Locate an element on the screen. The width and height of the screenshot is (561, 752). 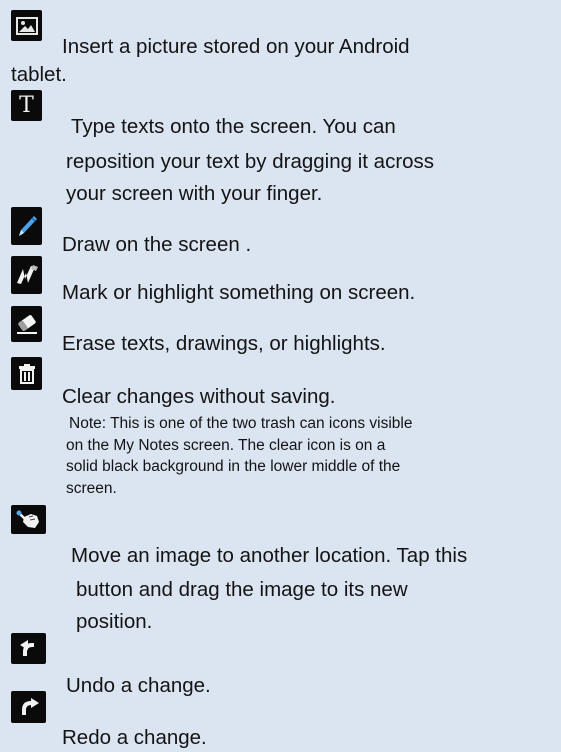
redo-description: Redo a change. is located at coordinates (134, 738).